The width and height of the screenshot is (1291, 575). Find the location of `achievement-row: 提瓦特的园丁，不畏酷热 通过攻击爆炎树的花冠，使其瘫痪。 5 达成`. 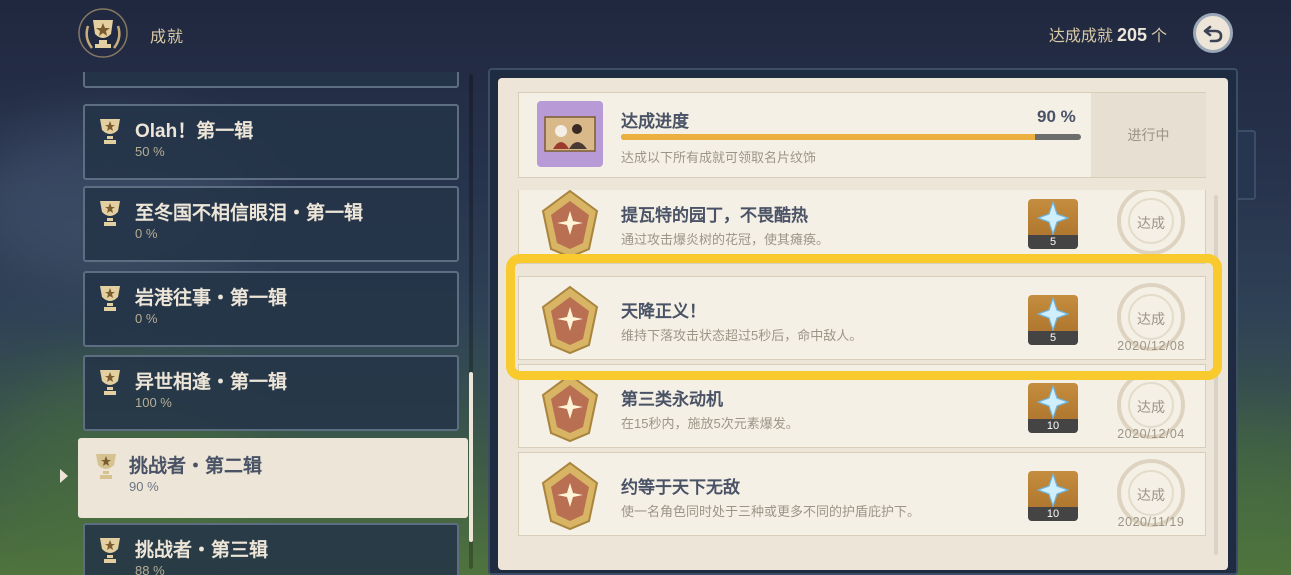

achievement-row: 提瓦特的园丁，不畏酷热 通过攻击爆炎树的花冠，使其瘫痪。 5 达成 is located at coordinates (862, 227).